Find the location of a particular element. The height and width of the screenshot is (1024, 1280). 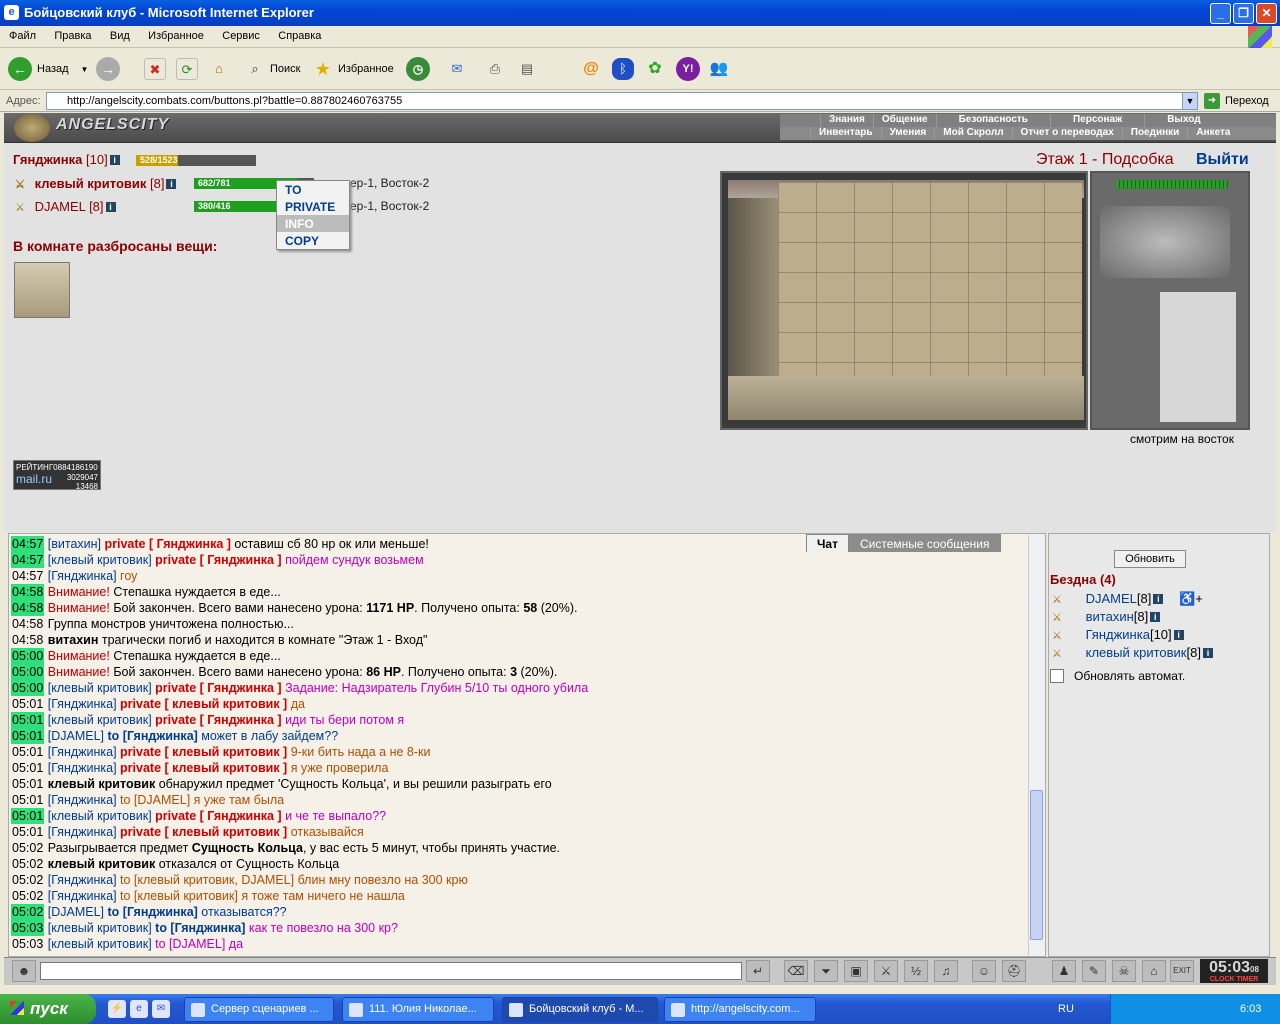

bluetooth-button: ᛒ is located at coordinates (623, 69).